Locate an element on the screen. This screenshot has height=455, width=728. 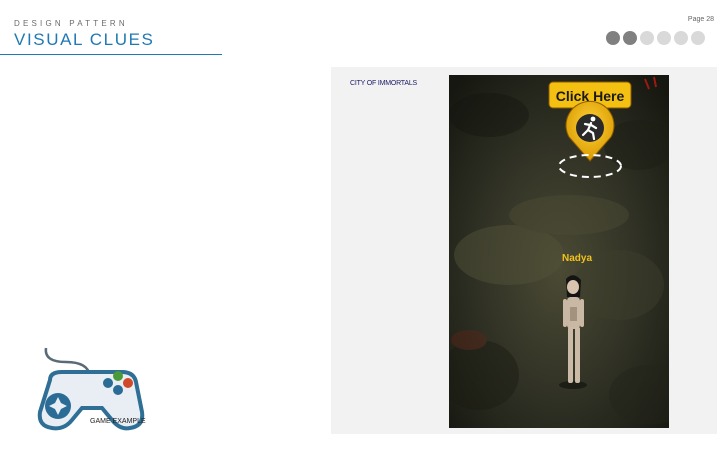
section-kicker: DESIGN PATTERN is located at coordinates (71, 23).